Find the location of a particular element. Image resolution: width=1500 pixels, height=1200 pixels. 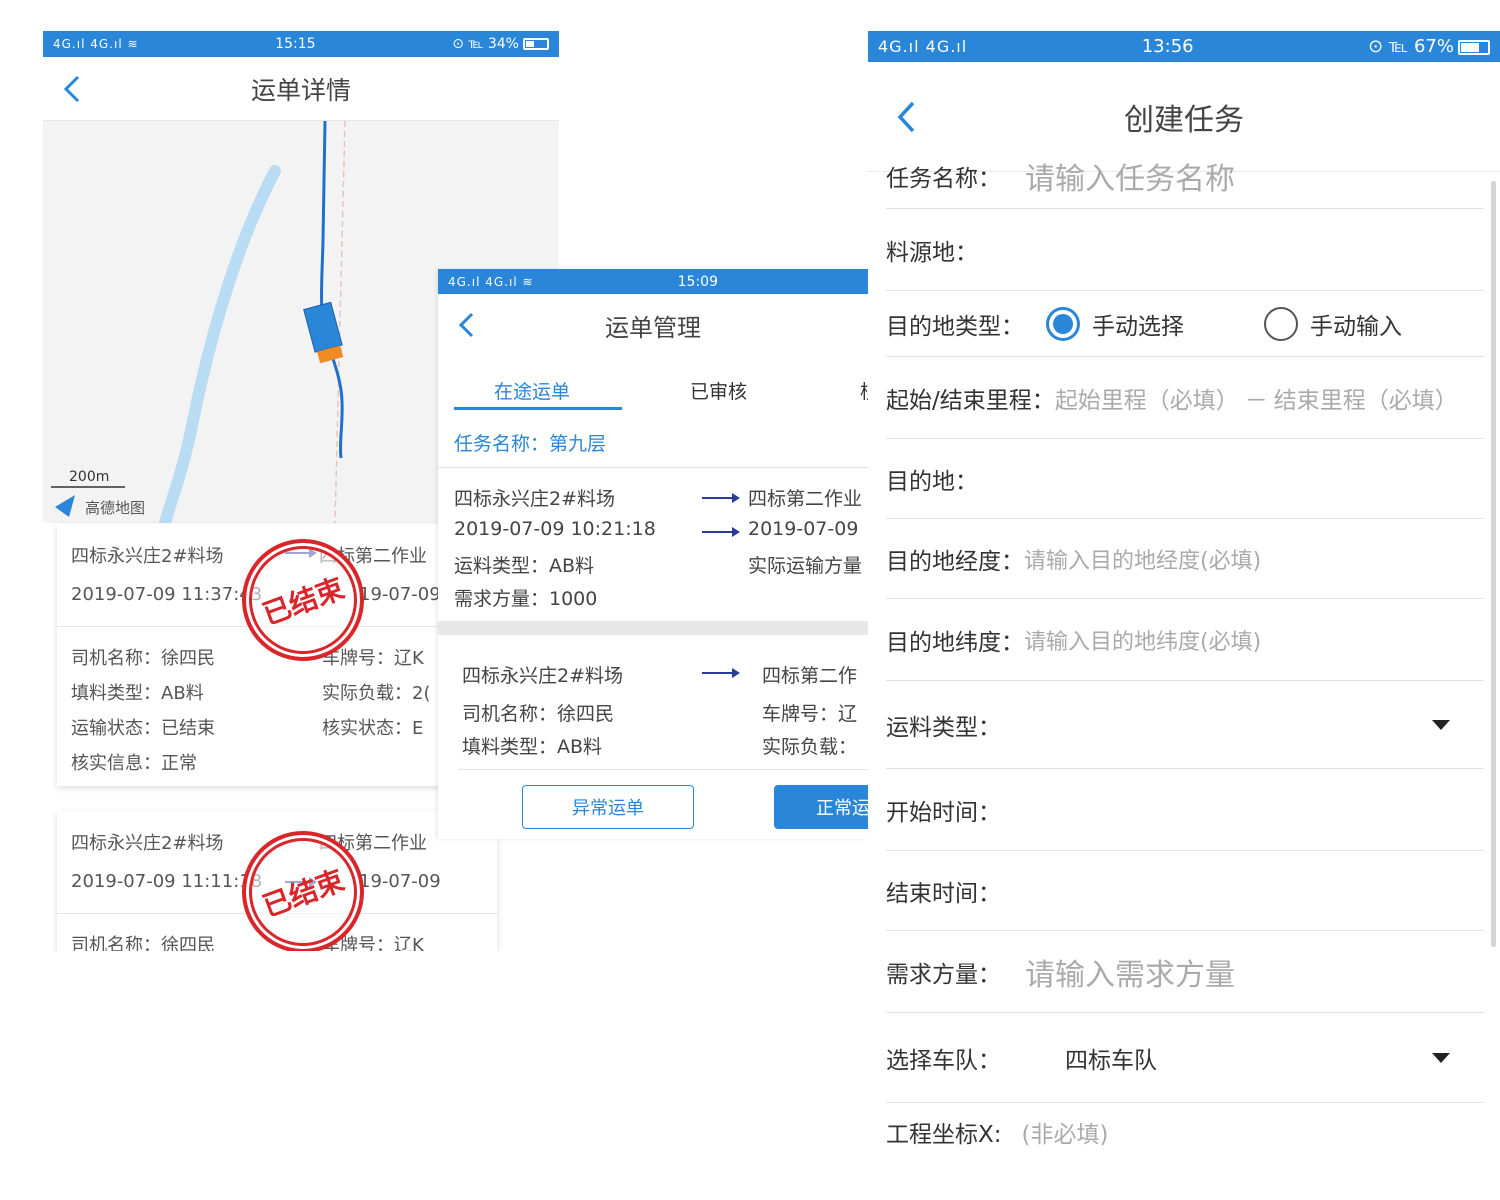

dest-row: 目的地： is located at coordinates (1185, 479).